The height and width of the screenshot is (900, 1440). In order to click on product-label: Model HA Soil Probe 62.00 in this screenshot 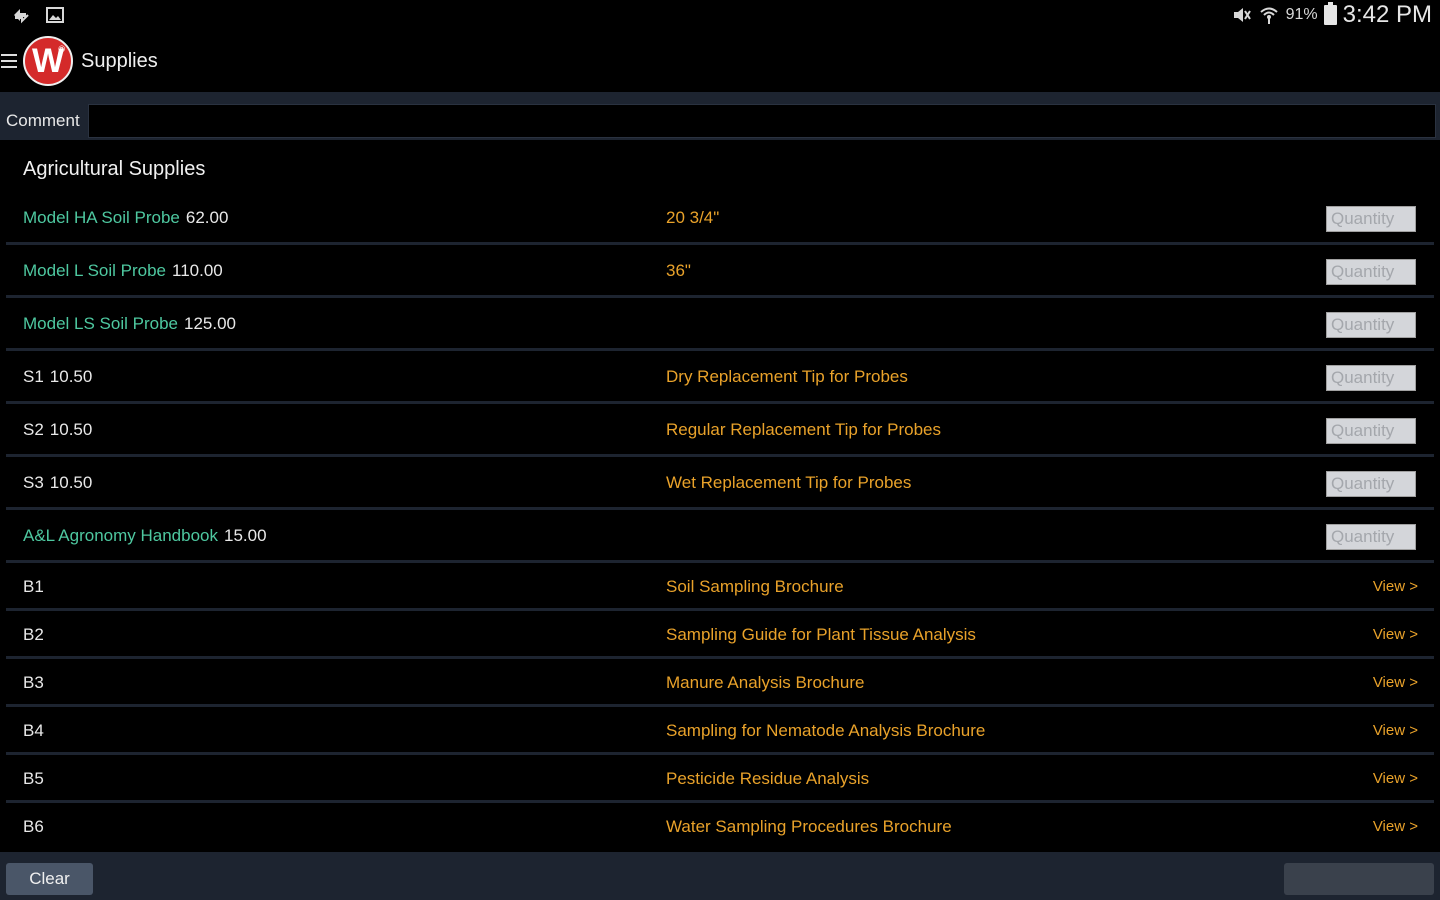, I will do `click(125, 218)`.